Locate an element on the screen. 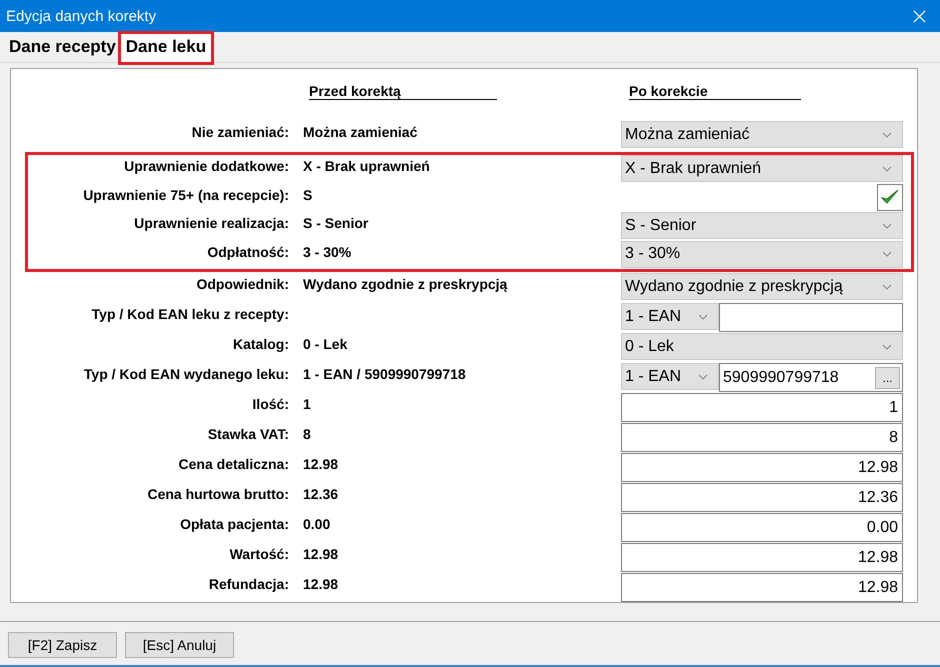 The width and height of the screenshot is (940, 667). dropdown: Wydano zgodnie z preskrypcją is located at coordinates (762, 286).